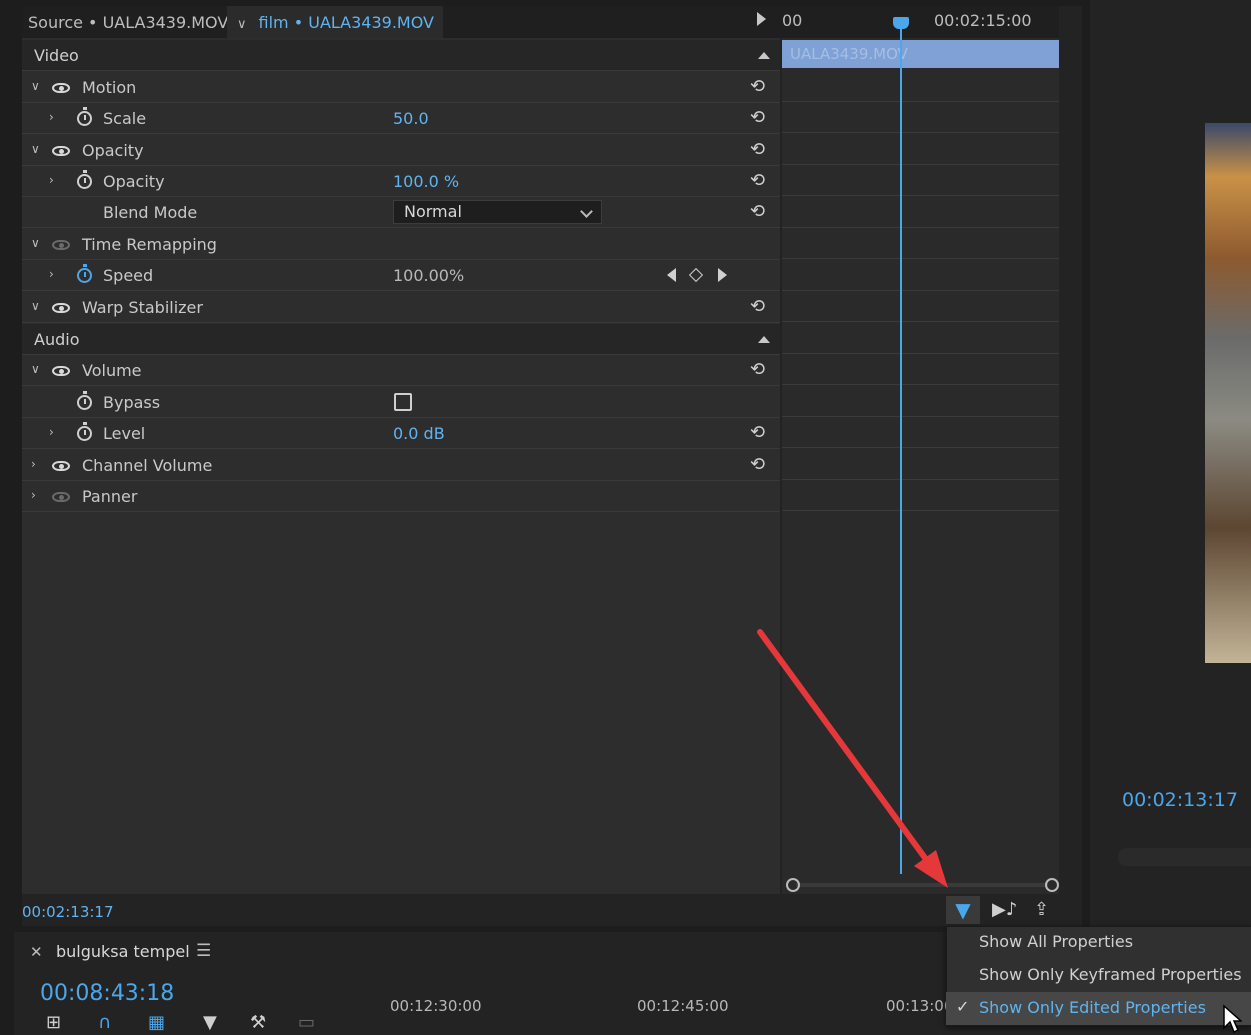 Image resolution: width=1251 pixels, height=1035 pixels. Describe the element at coordinates (844, 747) in the screenshot. I see `arrow-shaft` at that location.